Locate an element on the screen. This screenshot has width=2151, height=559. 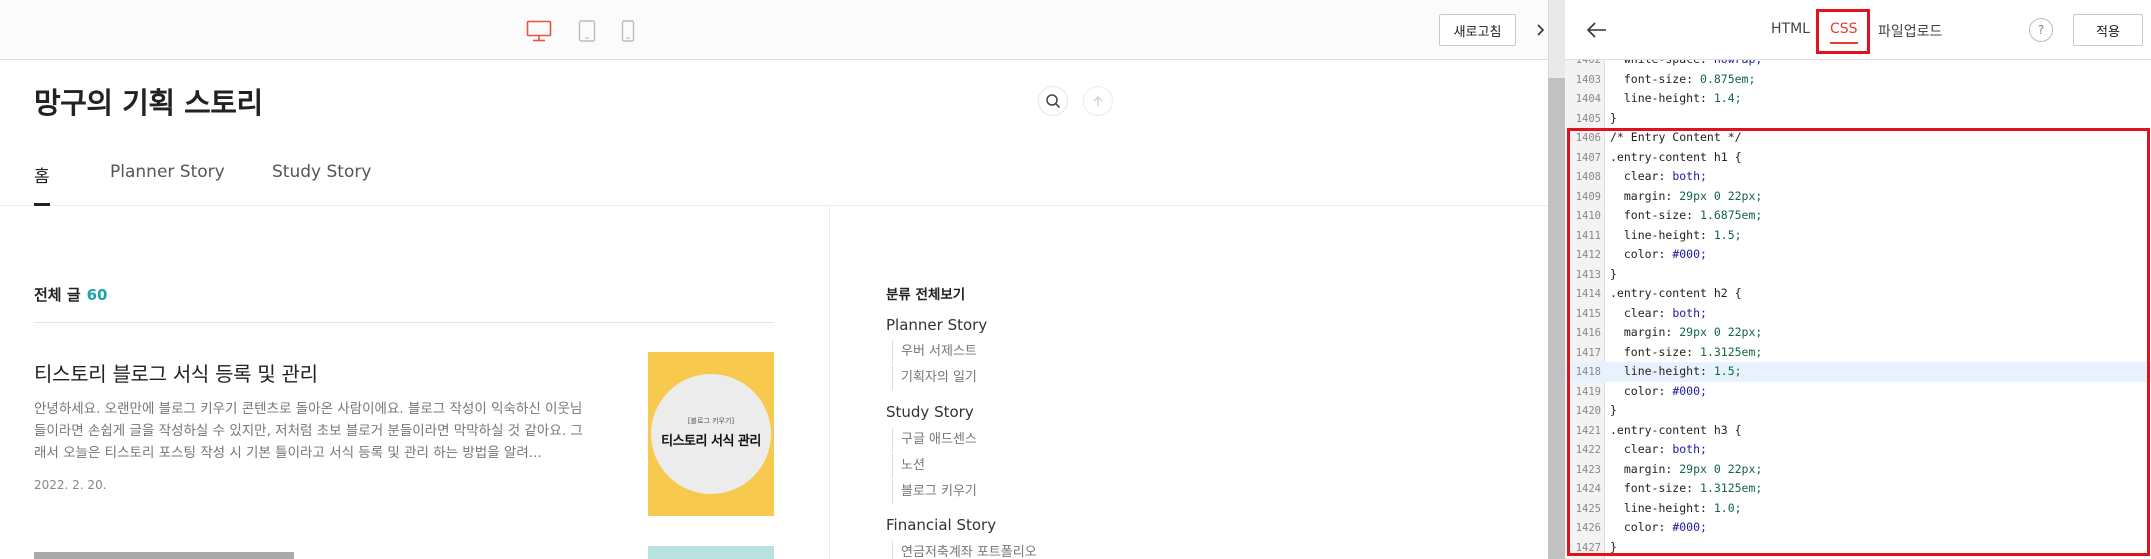
nav-item-home: 홈 is located at coordinates (42, 184).